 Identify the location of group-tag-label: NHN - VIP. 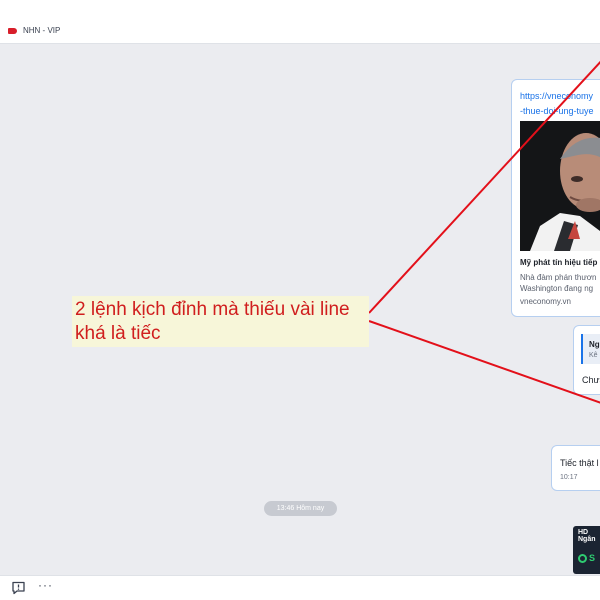
(42, 30).